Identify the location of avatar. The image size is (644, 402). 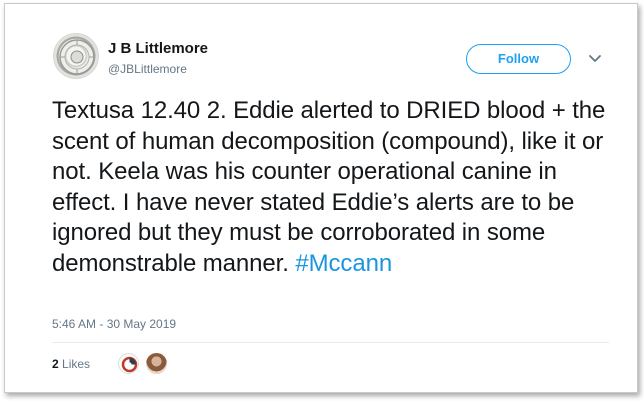
(76, 56).